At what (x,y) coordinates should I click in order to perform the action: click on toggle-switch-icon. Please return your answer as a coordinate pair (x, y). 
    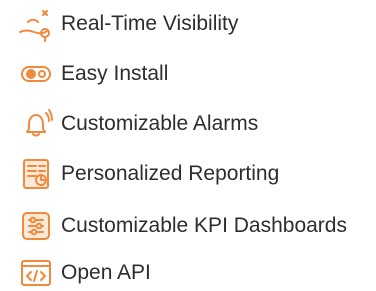
    Looking at the image, I should click on (36, 74).